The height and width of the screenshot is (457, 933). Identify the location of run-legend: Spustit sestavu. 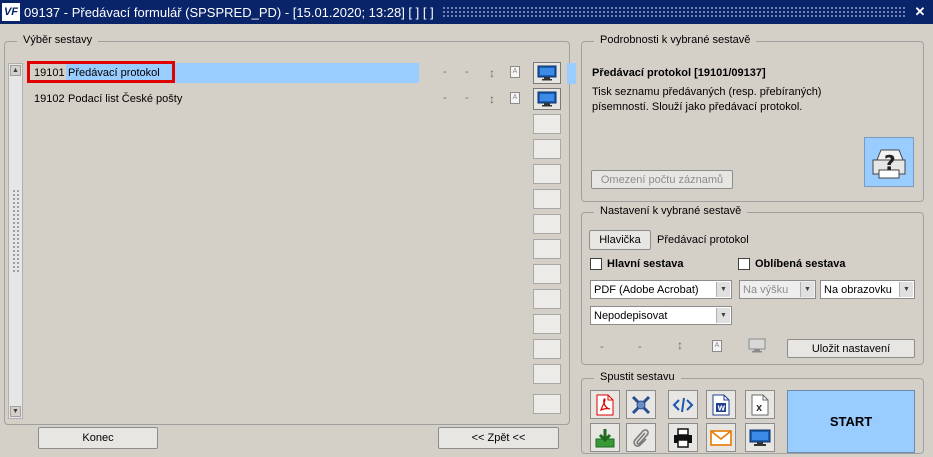
(637, 377).